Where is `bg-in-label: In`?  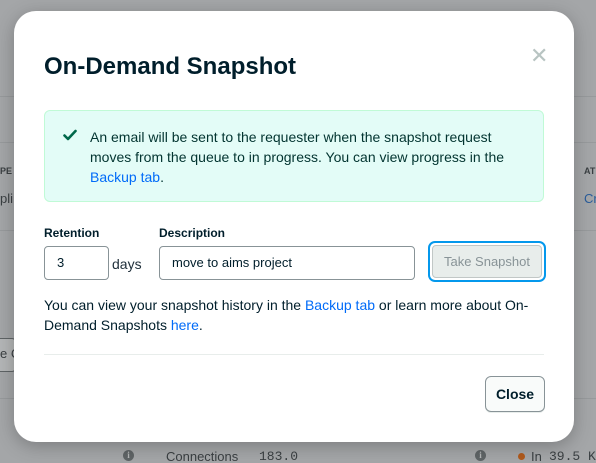 bg-in-label: In is located at coordinates (536, 456).